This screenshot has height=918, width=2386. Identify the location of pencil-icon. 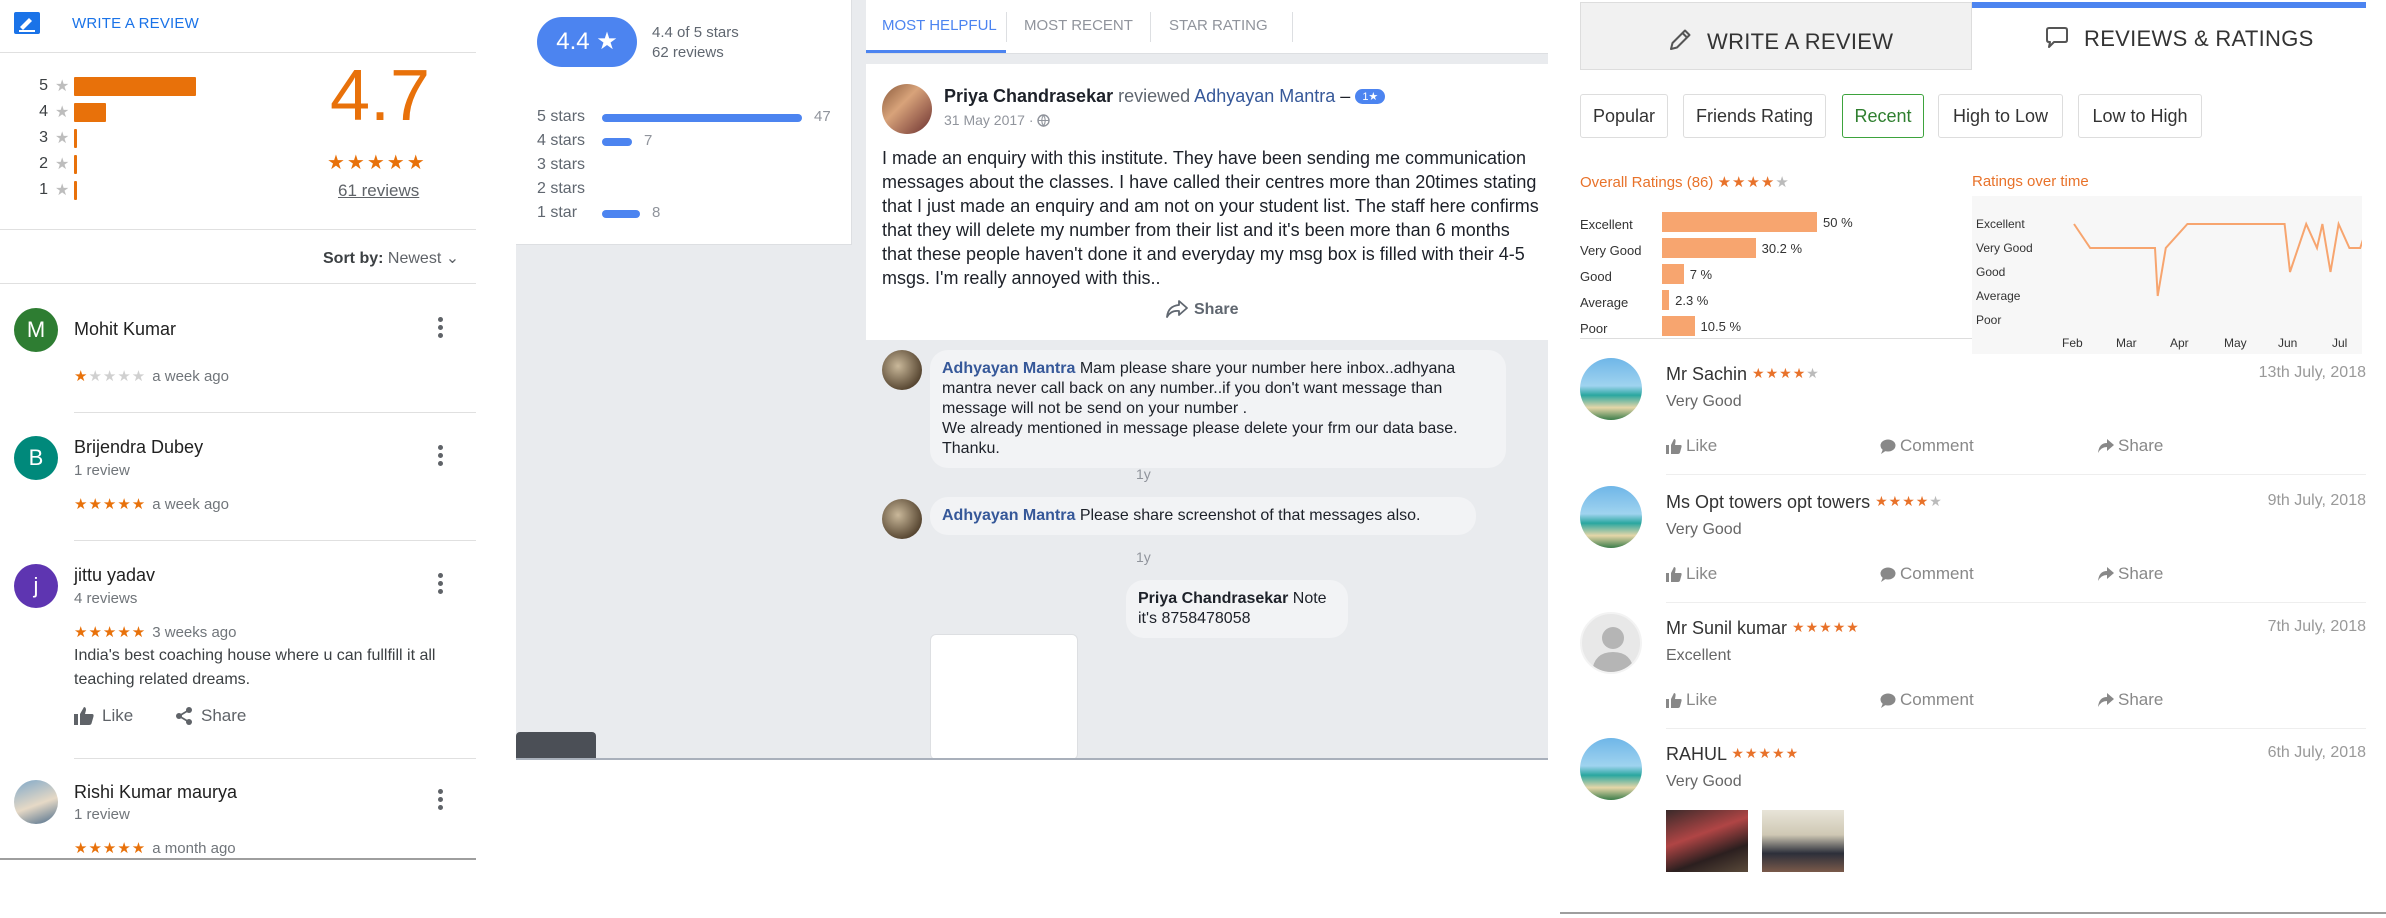
(1680, 39).